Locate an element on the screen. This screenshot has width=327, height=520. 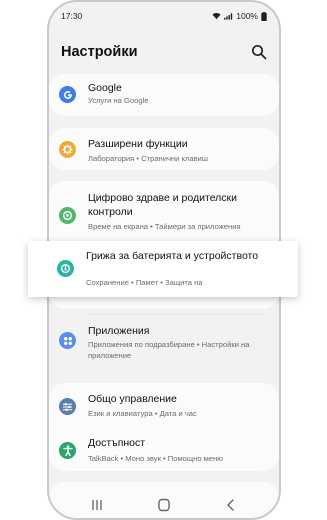
battery-icon is located at coordinates (264, 16).